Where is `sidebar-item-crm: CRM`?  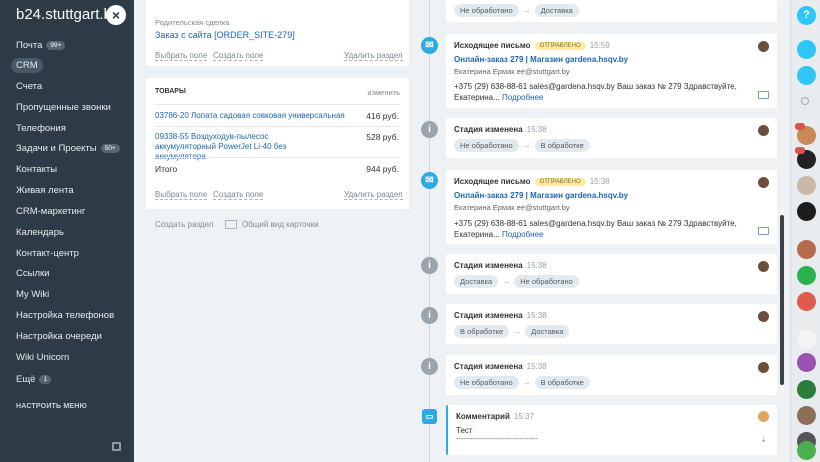 sidebar-item-crm: CRM is located at coordinates (27, 65).